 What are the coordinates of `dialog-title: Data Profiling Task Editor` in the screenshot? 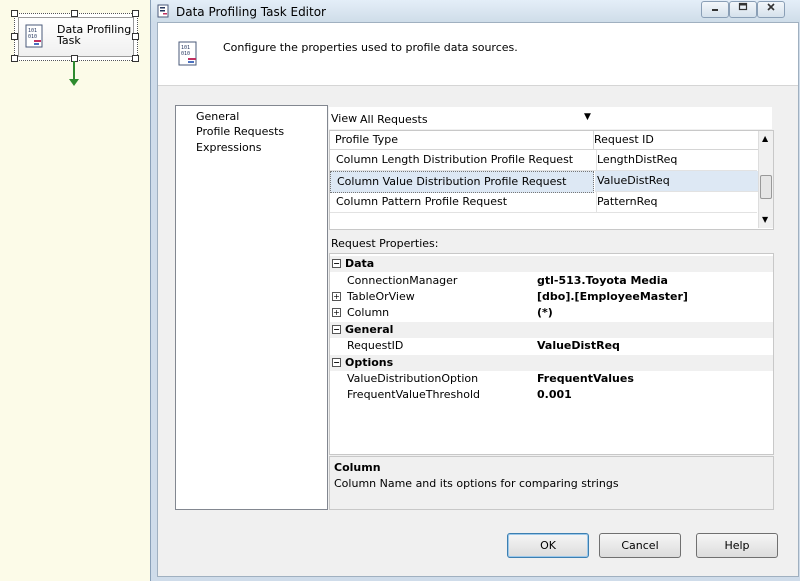 It's located at (251, 12).